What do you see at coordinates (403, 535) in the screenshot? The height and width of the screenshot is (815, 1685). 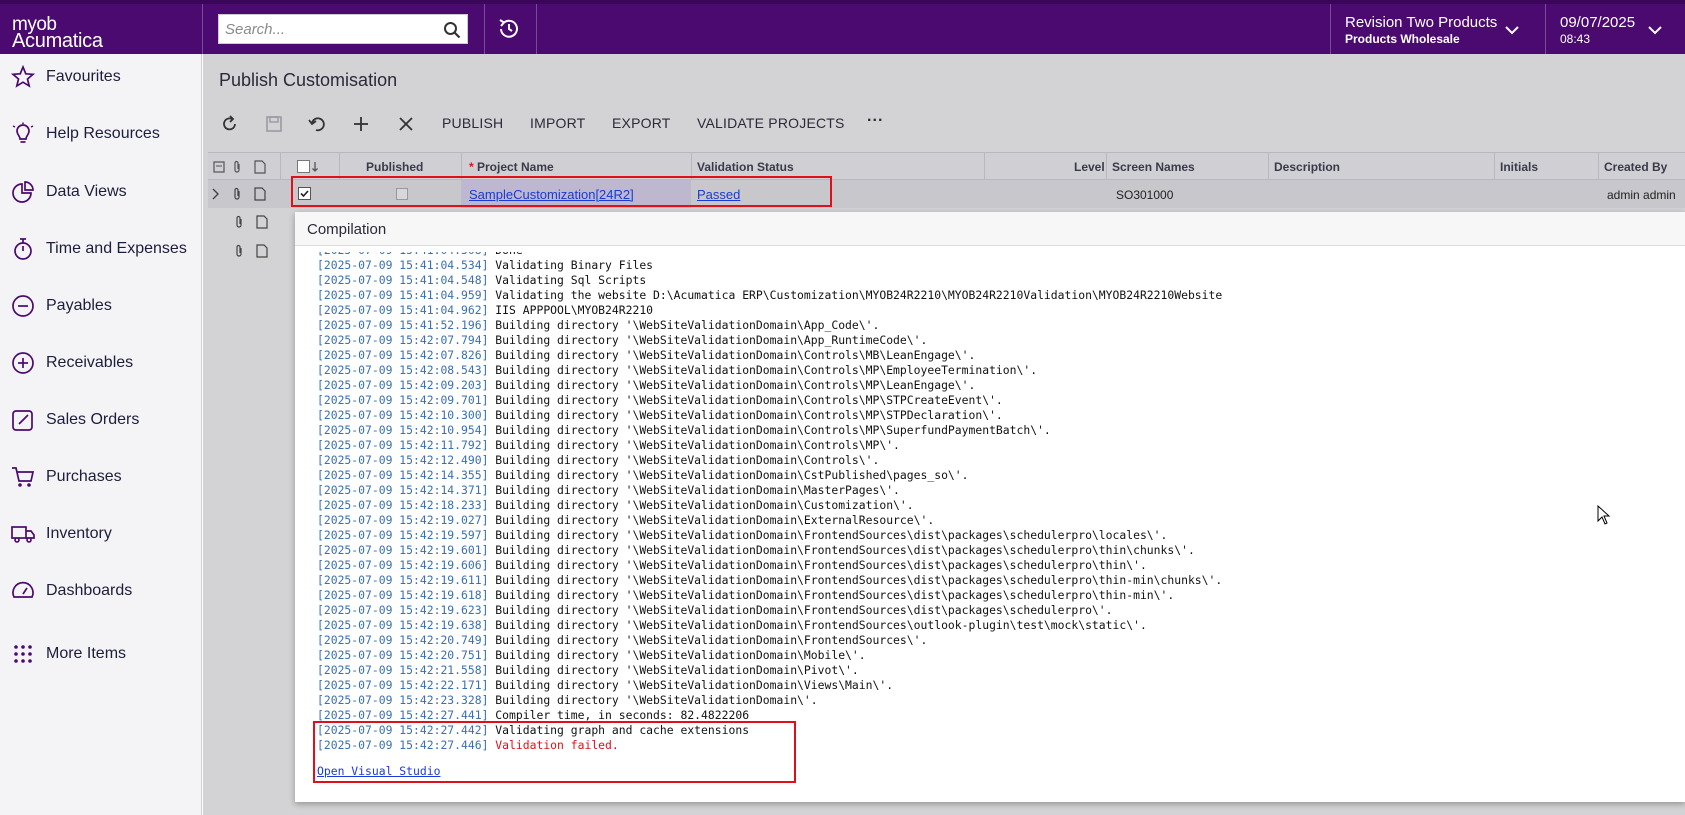 I see `log-timestamp: [2025-07-09 15:42:19.597]` at bounding box center [403, 535].